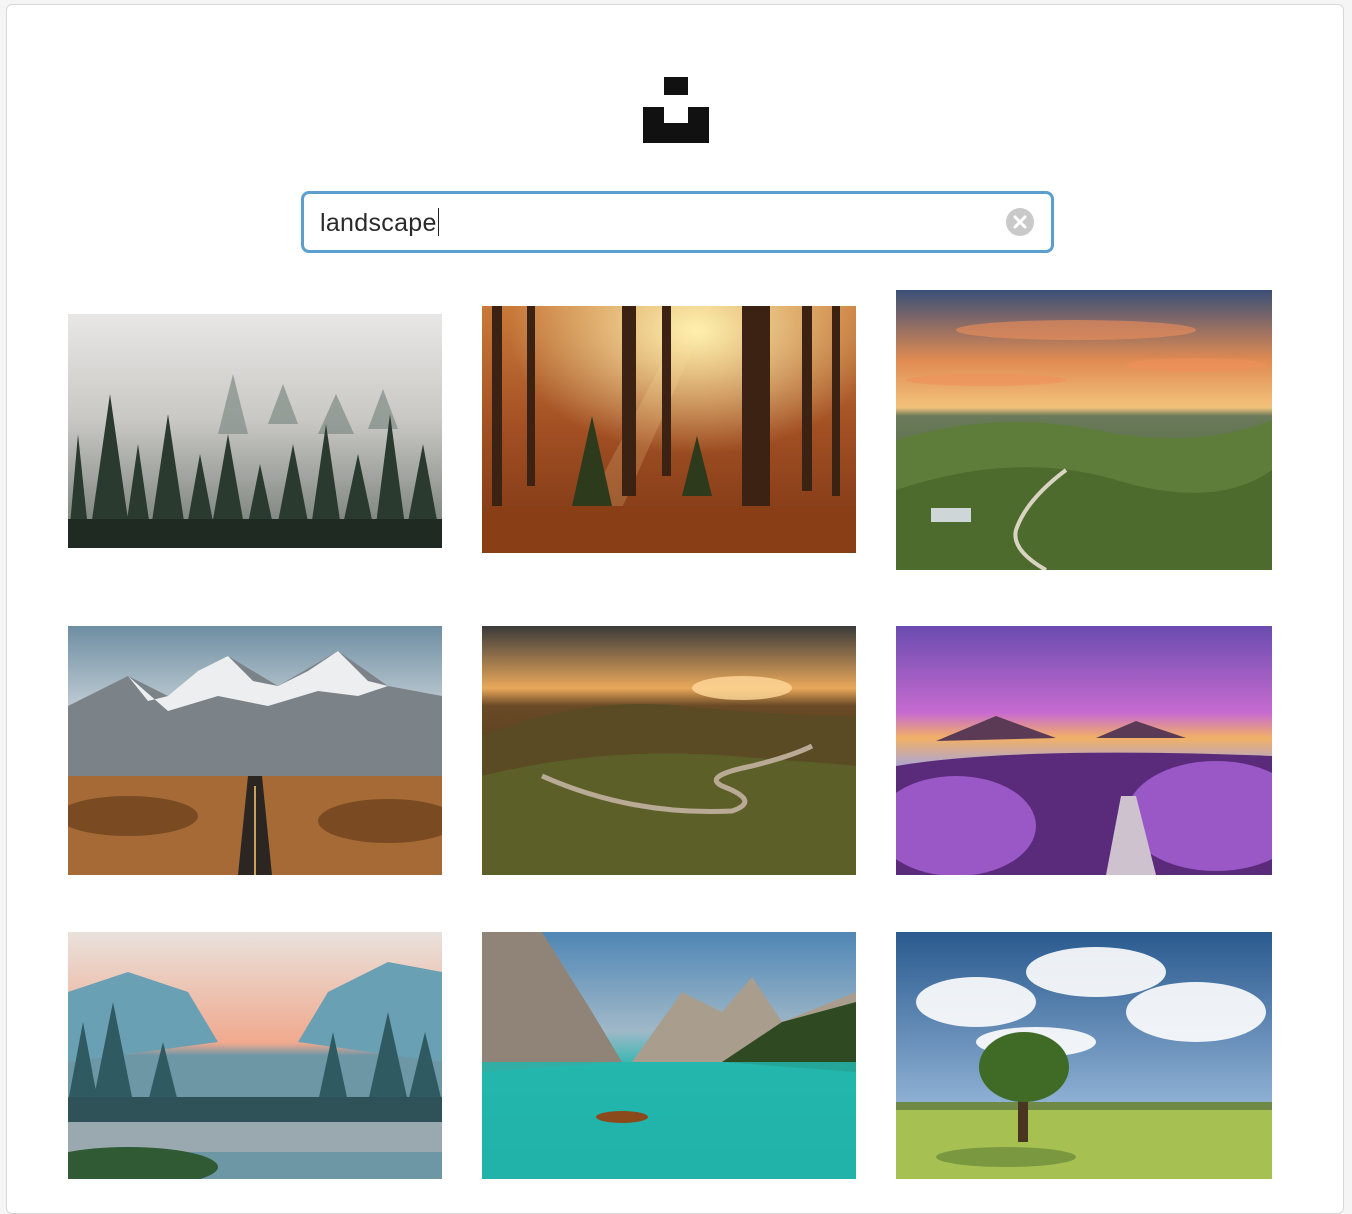 The width and height of the screenshot is (1352, 1214). What do you see at coordinates (669, 750) in the screenshot?
I see `photo-winding-road-sunset` at bounding box center [669, 750].